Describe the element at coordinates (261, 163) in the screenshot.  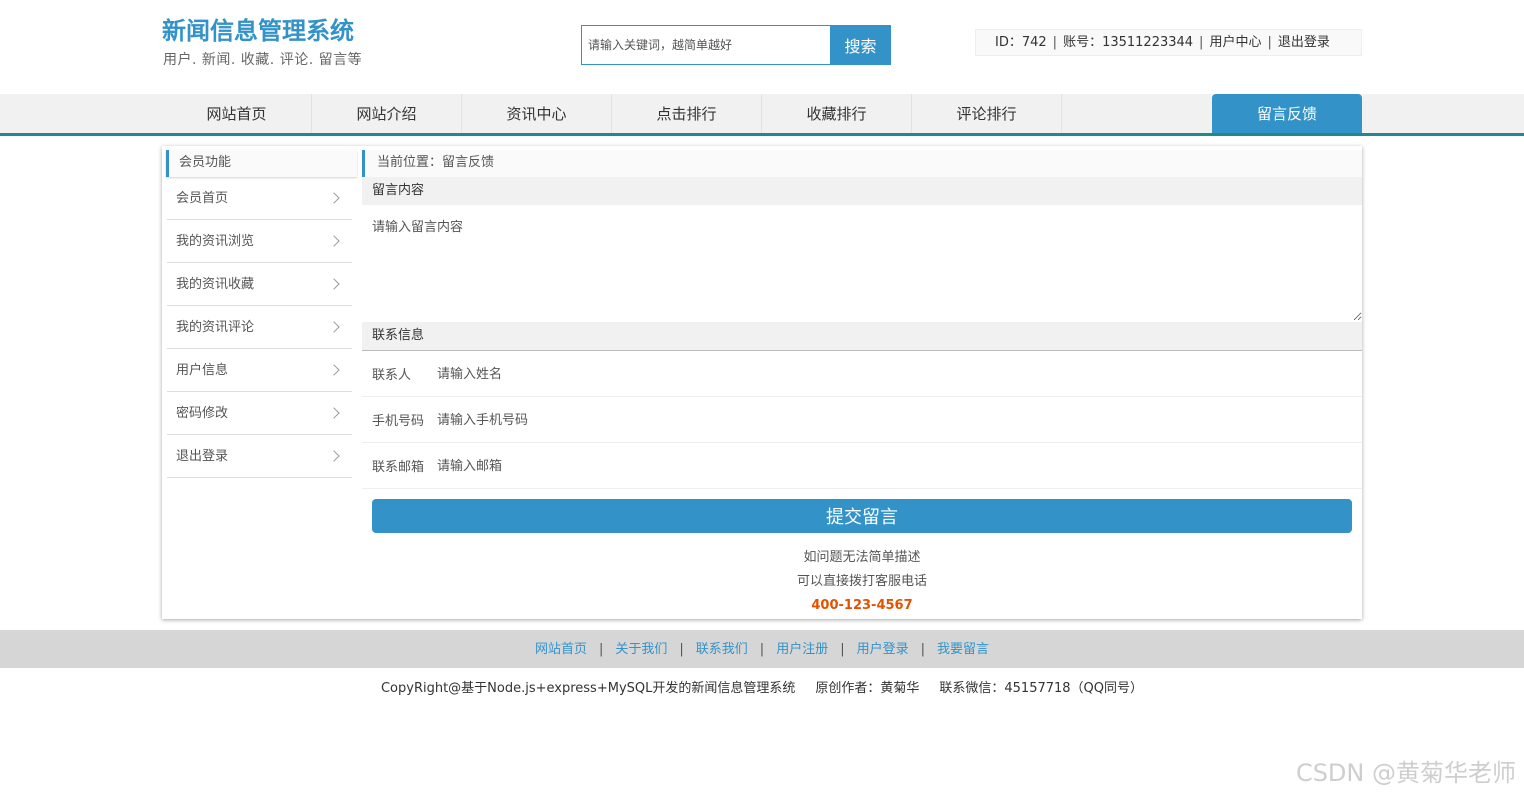
I see `sidebar-title: 会员功能` at that location.